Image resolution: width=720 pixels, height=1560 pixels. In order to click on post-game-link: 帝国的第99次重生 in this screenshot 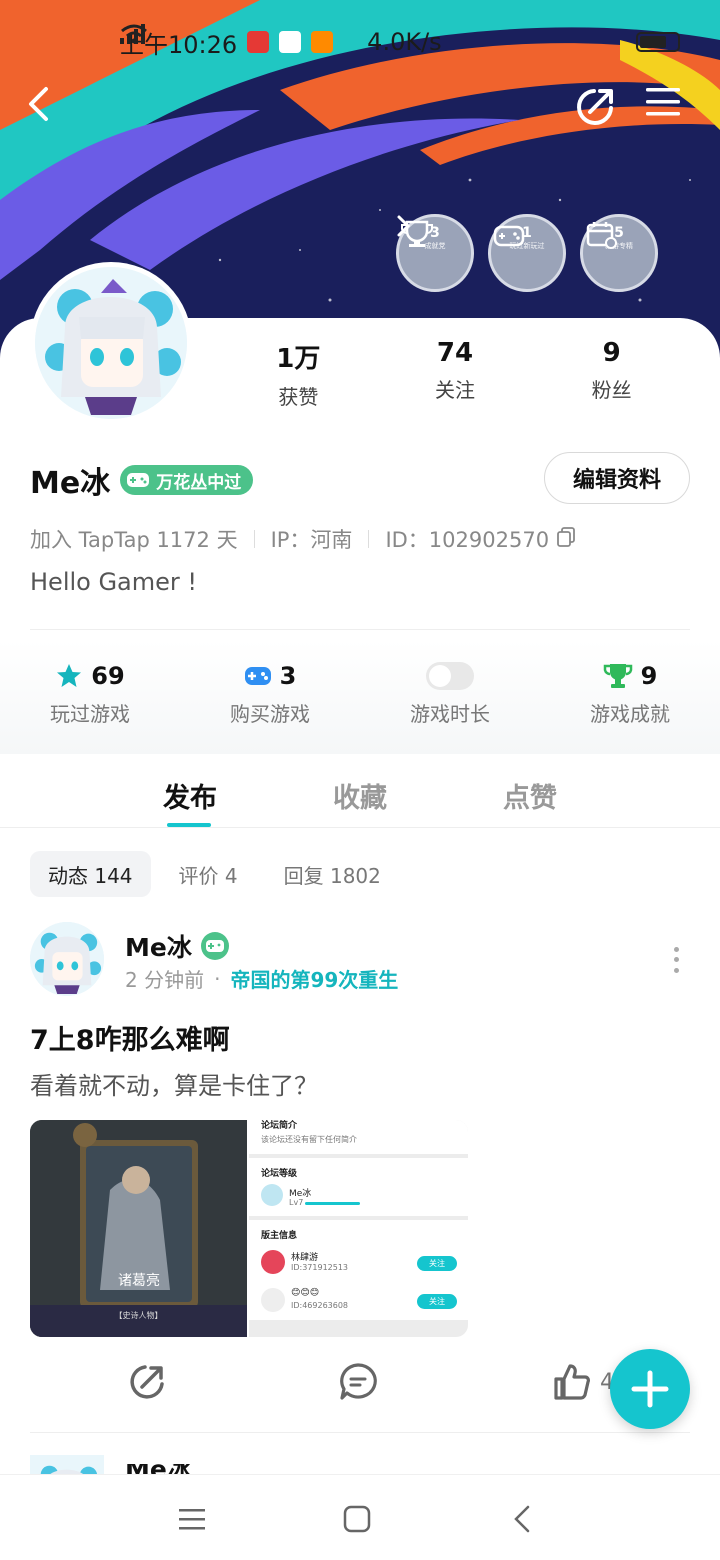, I will do `click(314, 978)`.